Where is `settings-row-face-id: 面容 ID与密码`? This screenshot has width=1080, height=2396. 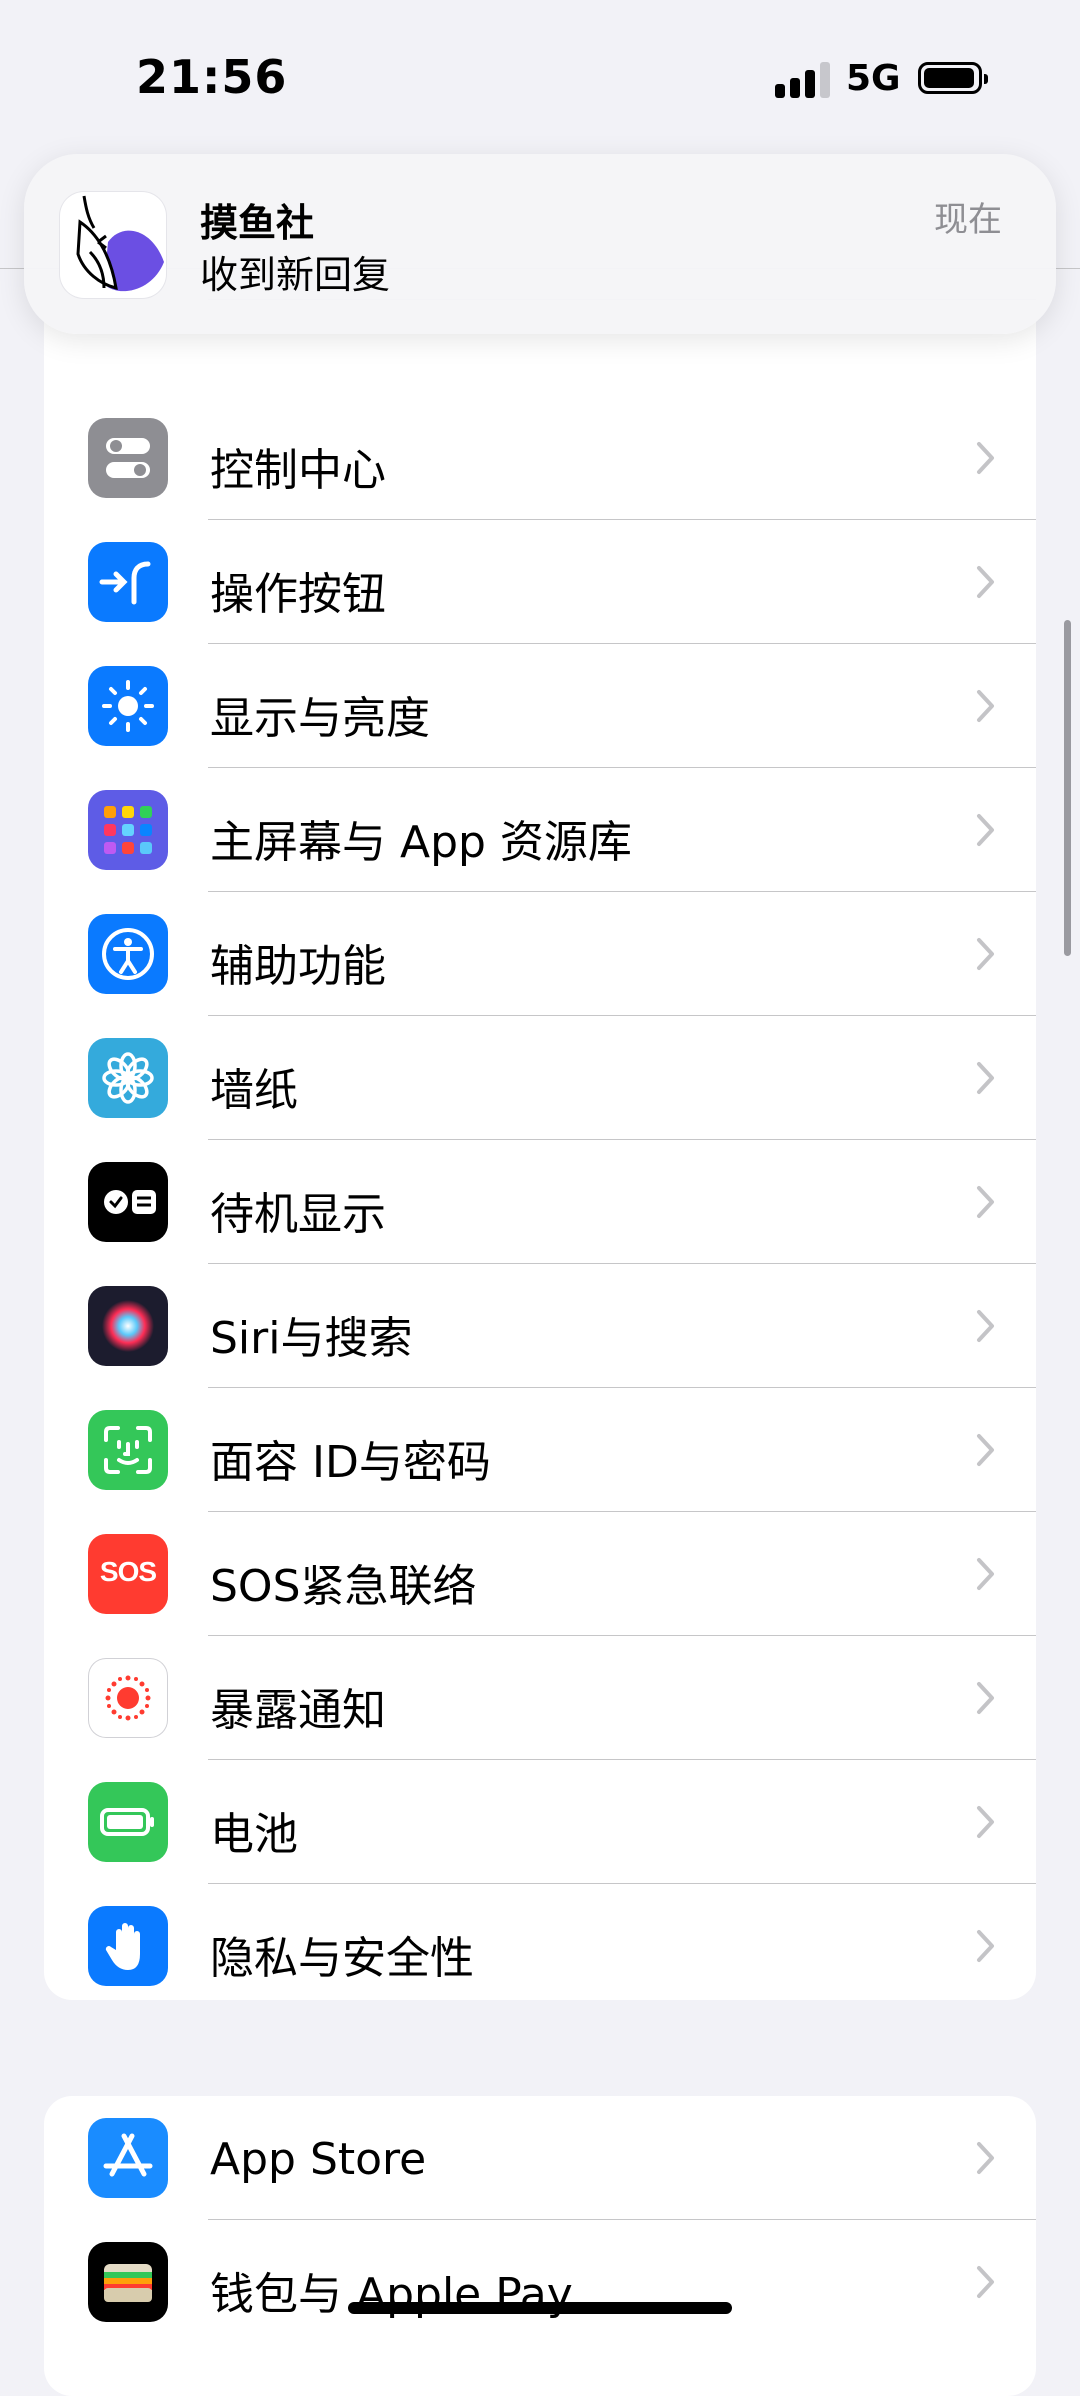
settings-row-face-id: 面容 ID与密码 is located at coordinates (540, 1450).